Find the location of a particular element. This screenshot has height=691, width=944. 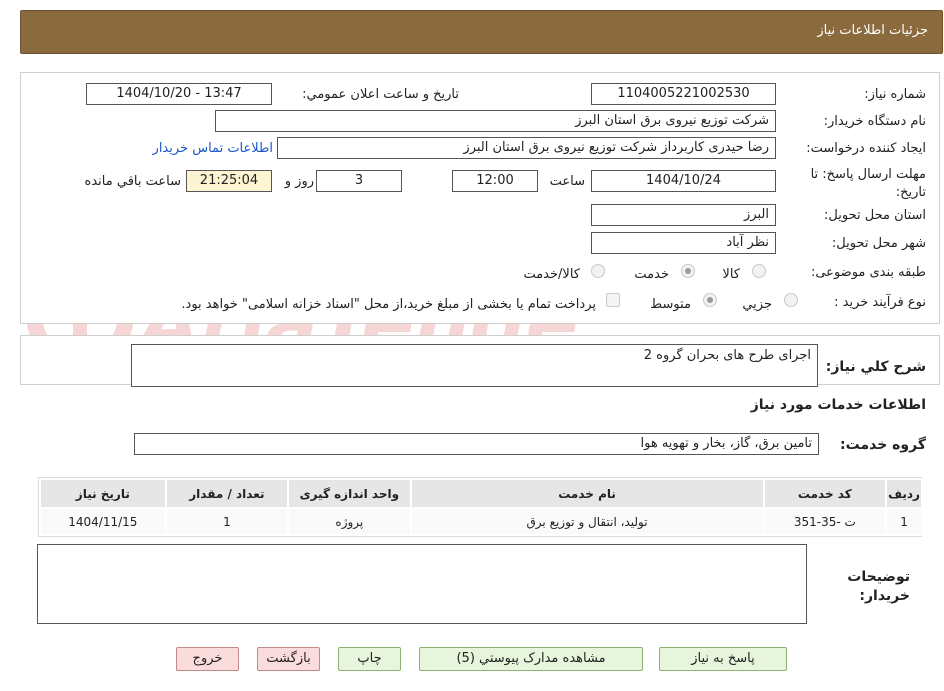

back-button: بازگشت is located at coordinates (288, 659).